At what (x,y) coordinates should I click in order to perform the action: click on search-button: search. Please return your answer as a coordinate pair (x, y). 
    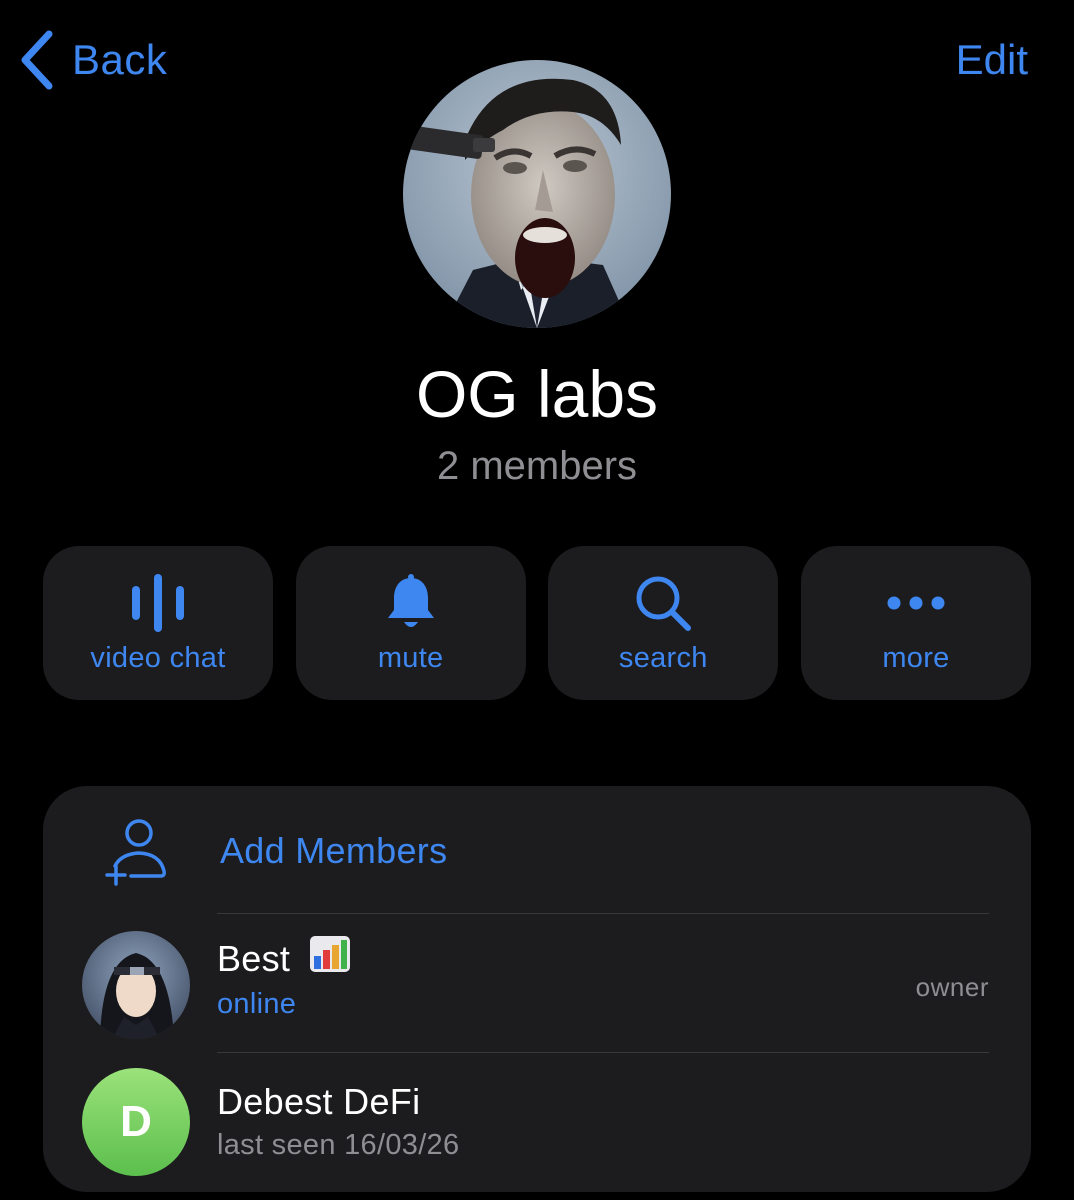
    Looking at the image, I should click on (663, 623).